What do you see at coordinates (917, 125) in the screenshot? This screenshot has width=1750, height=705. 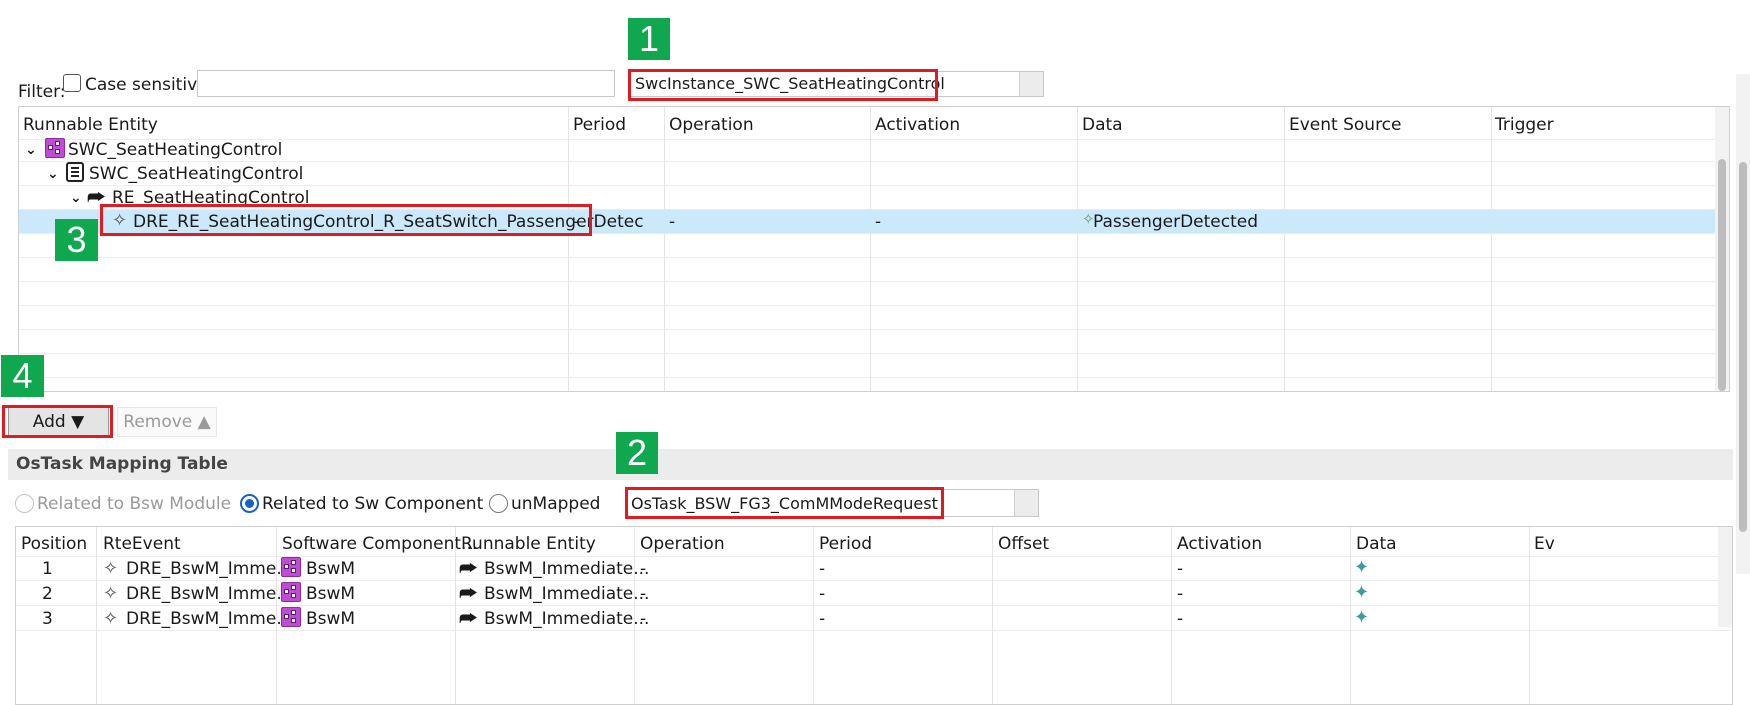 I see `col-header-activation: Activation` at bounding box center [917, 125].